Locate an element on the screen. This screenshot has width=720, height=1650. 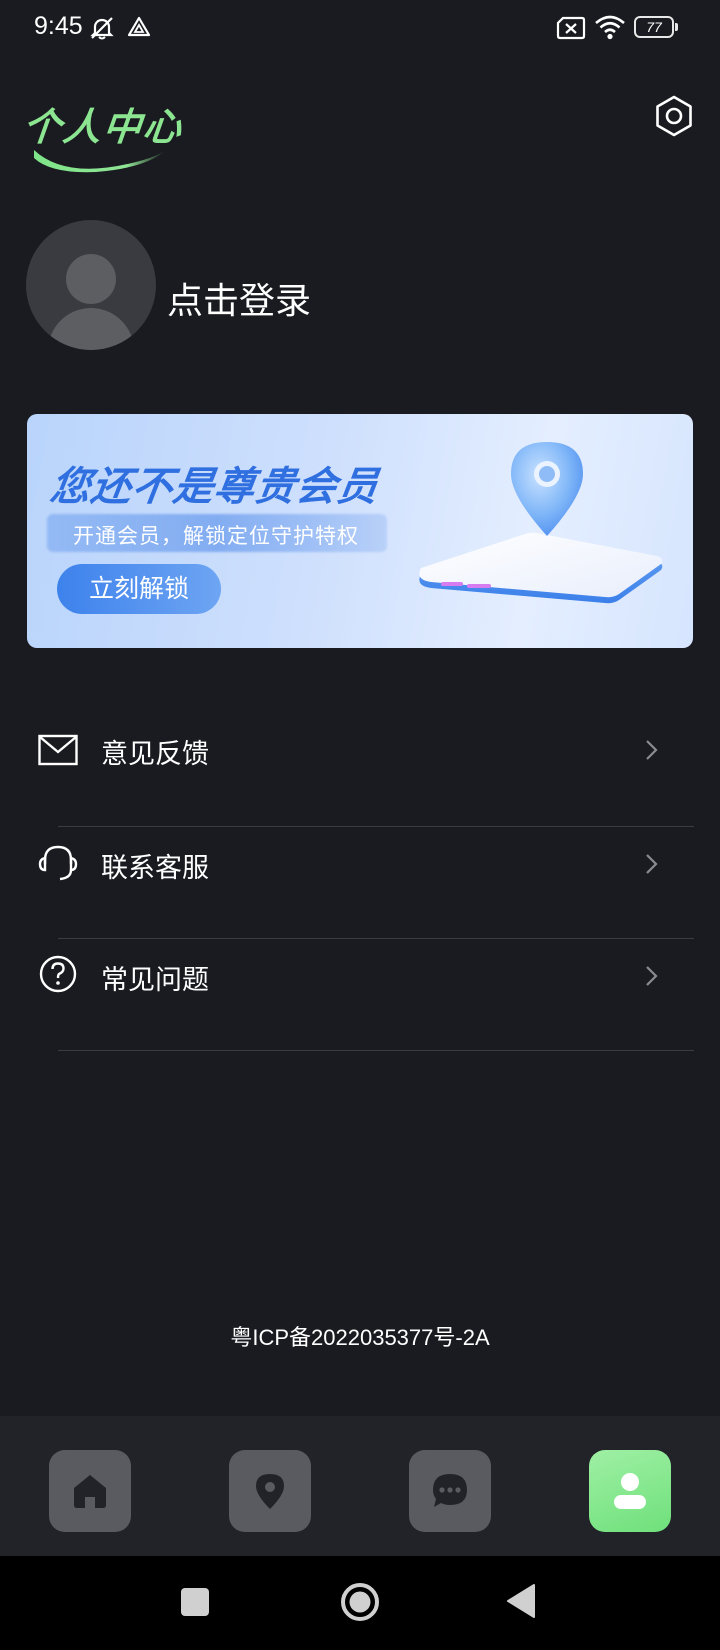
chat-bubble-icon is located at coordinates (450, 1490).